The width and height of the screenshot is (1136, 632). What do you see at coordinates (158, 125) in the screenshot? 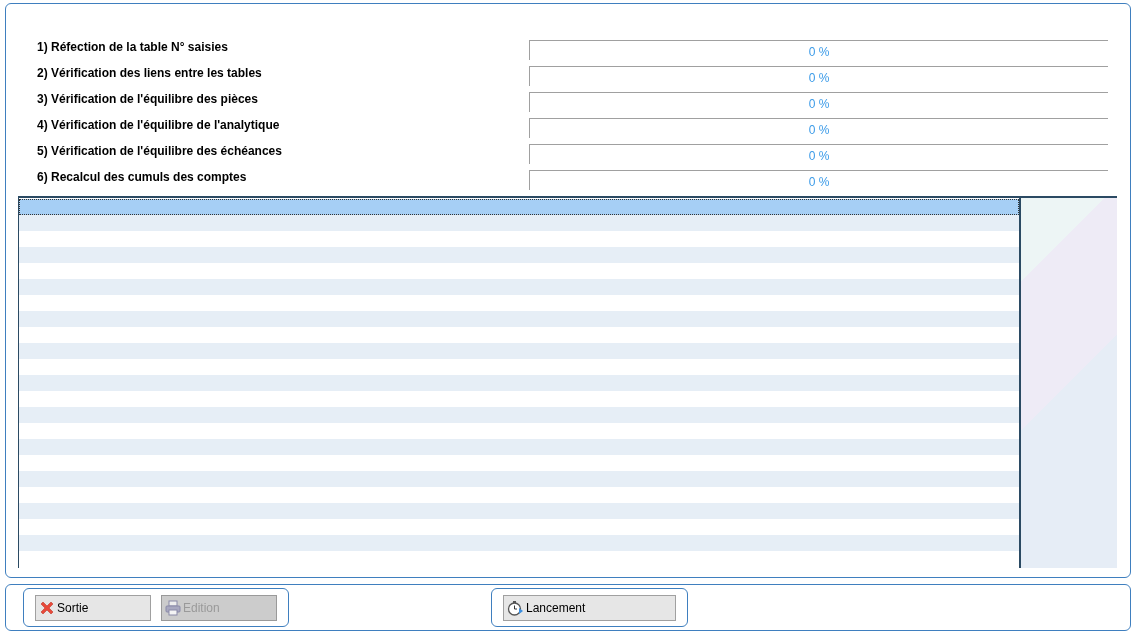
I see `step-label: 4) Vérification de l'équilibre de l'analytique` at bounding box center [158, 125].